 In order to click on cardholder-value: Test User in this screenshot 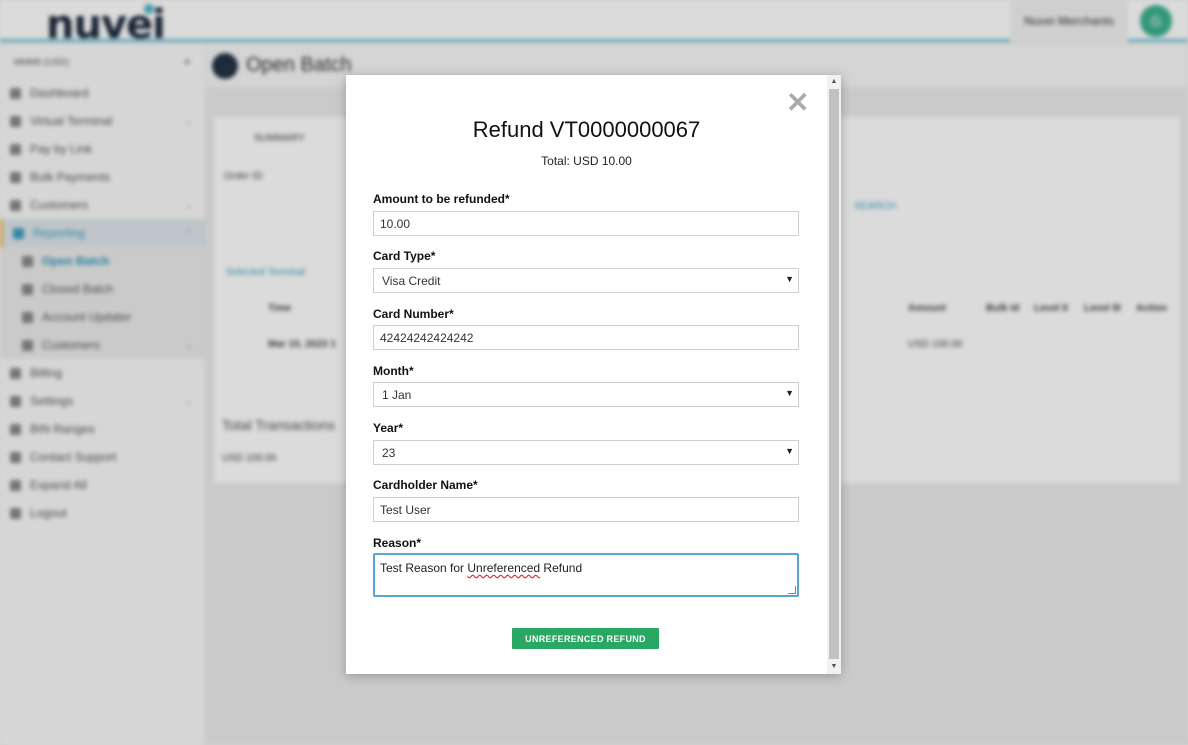, I will do `click(405, 509)`.